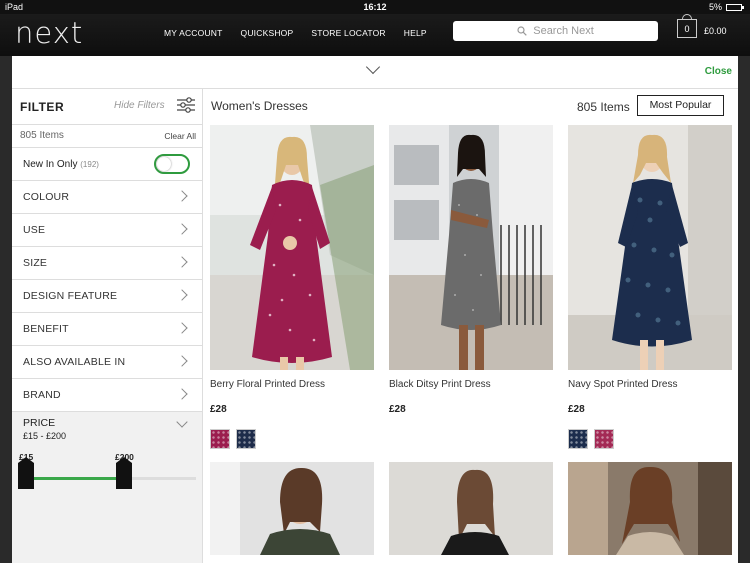  I want to click on new-in-count: (192), so click(89, 164).